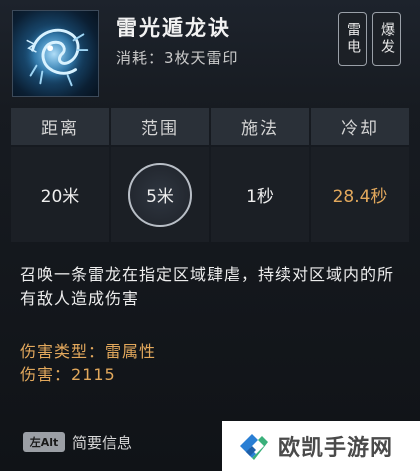 The height and width of the screenshot is (471, 420). I want to click on damage-row: 伤害：2115, so click(68, 373).